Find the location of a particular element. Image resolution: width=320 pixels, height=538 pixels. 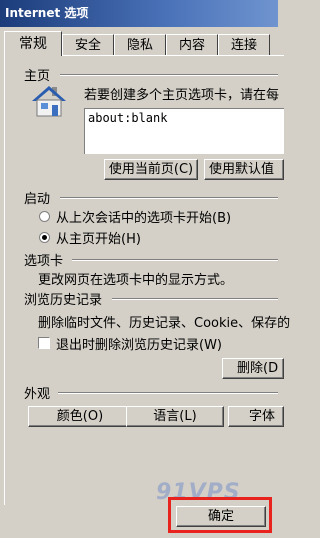

home-url-textarea: about:blank is located at coordinates (184, 131).